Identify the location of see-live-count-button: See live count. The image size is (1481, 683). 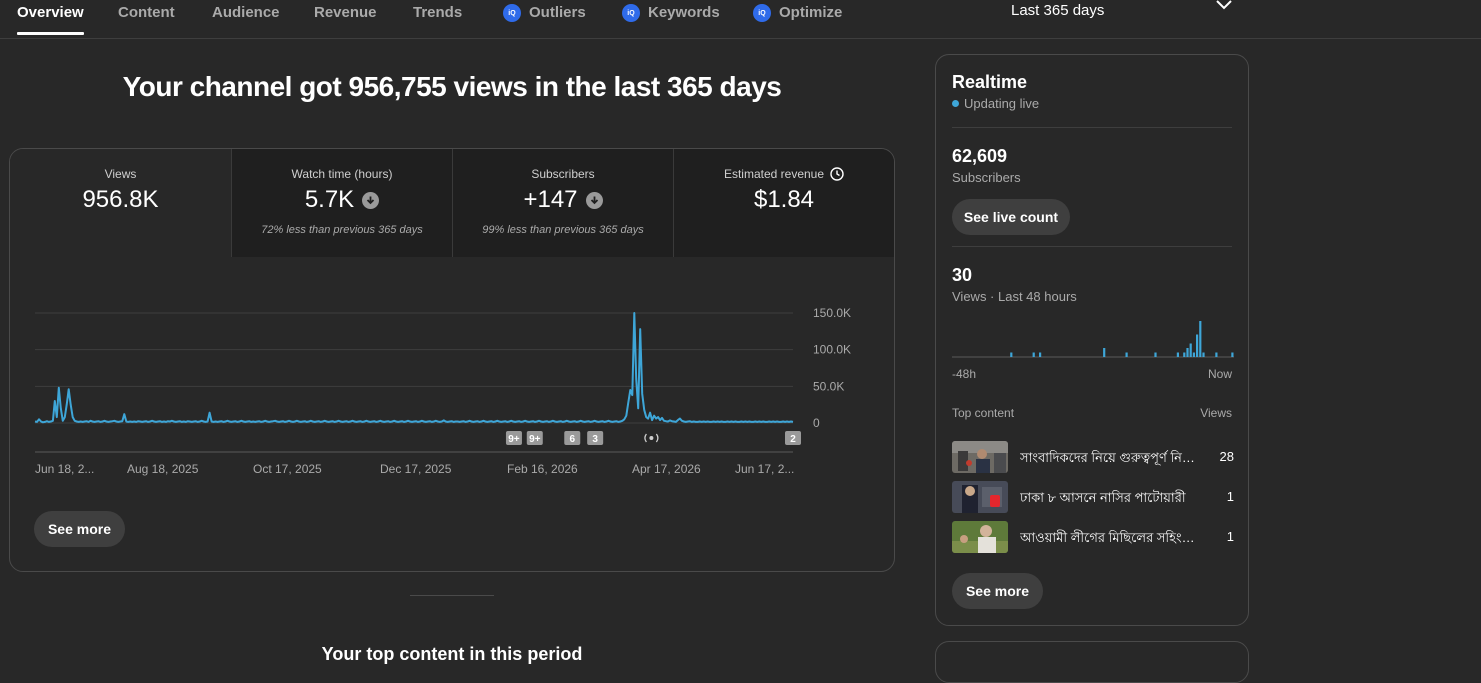
(1011, 217).